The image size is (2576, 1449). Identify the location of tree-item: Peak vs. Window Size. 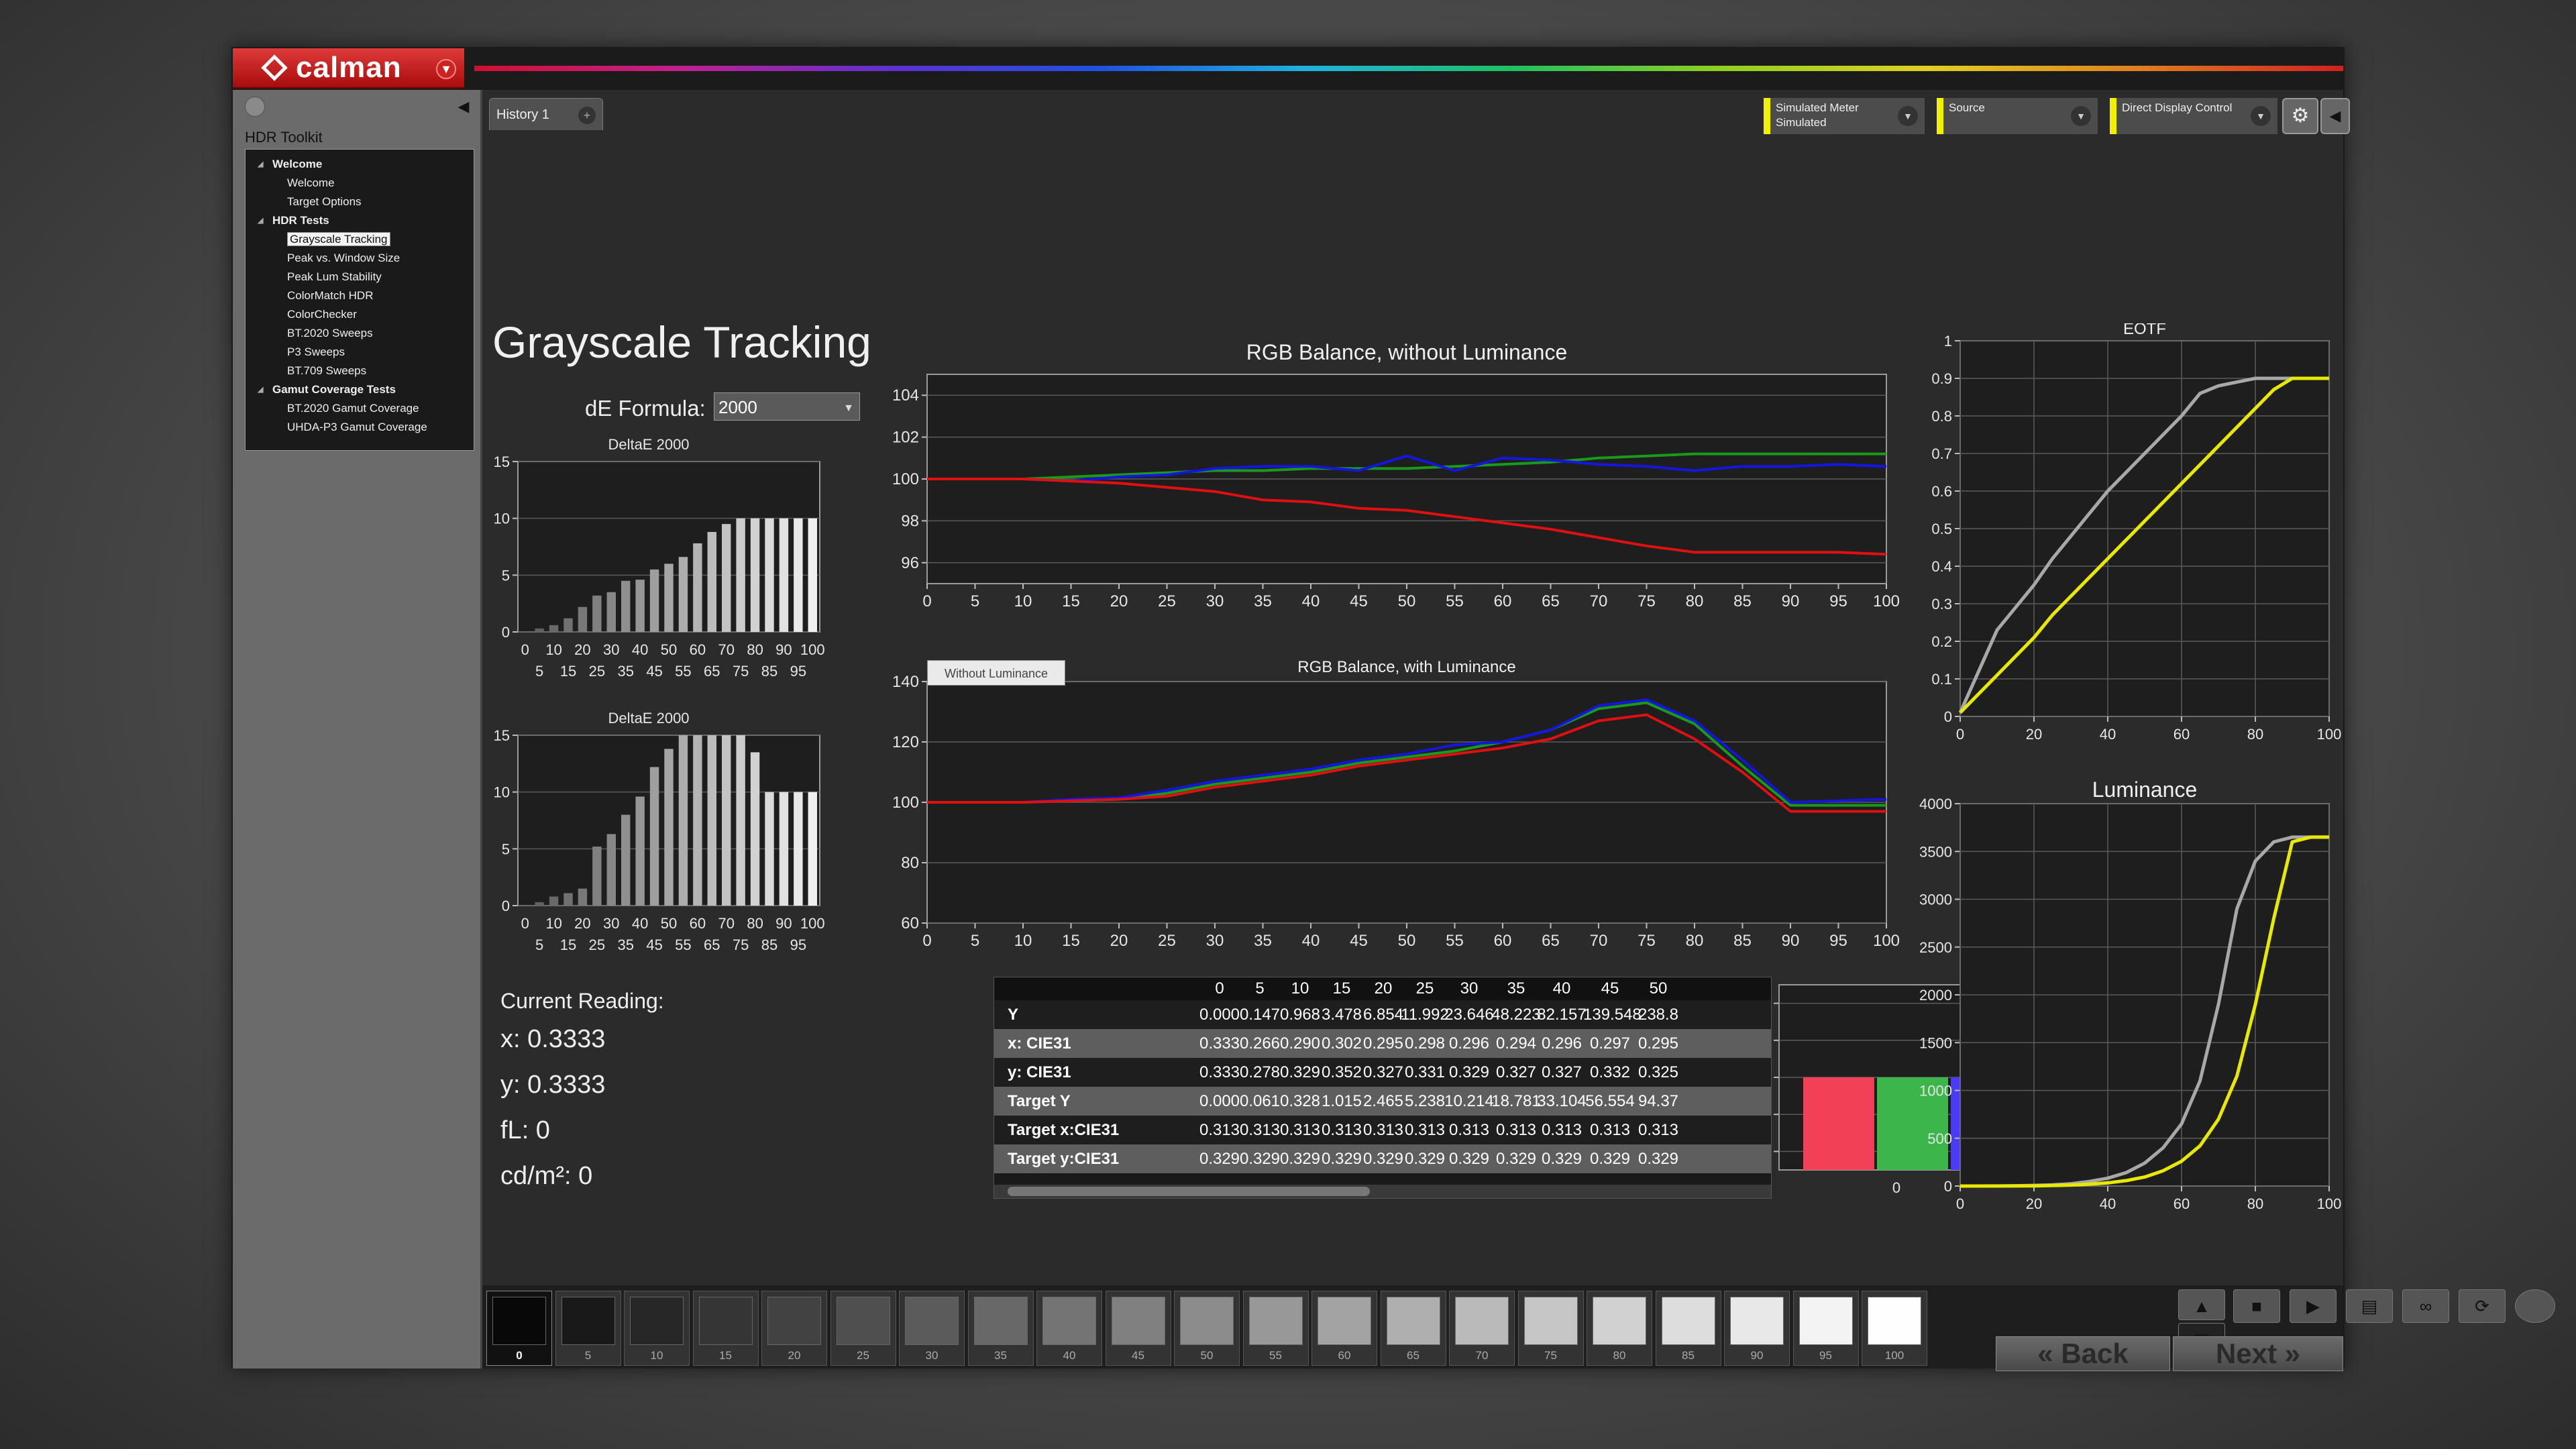
(360, 258).